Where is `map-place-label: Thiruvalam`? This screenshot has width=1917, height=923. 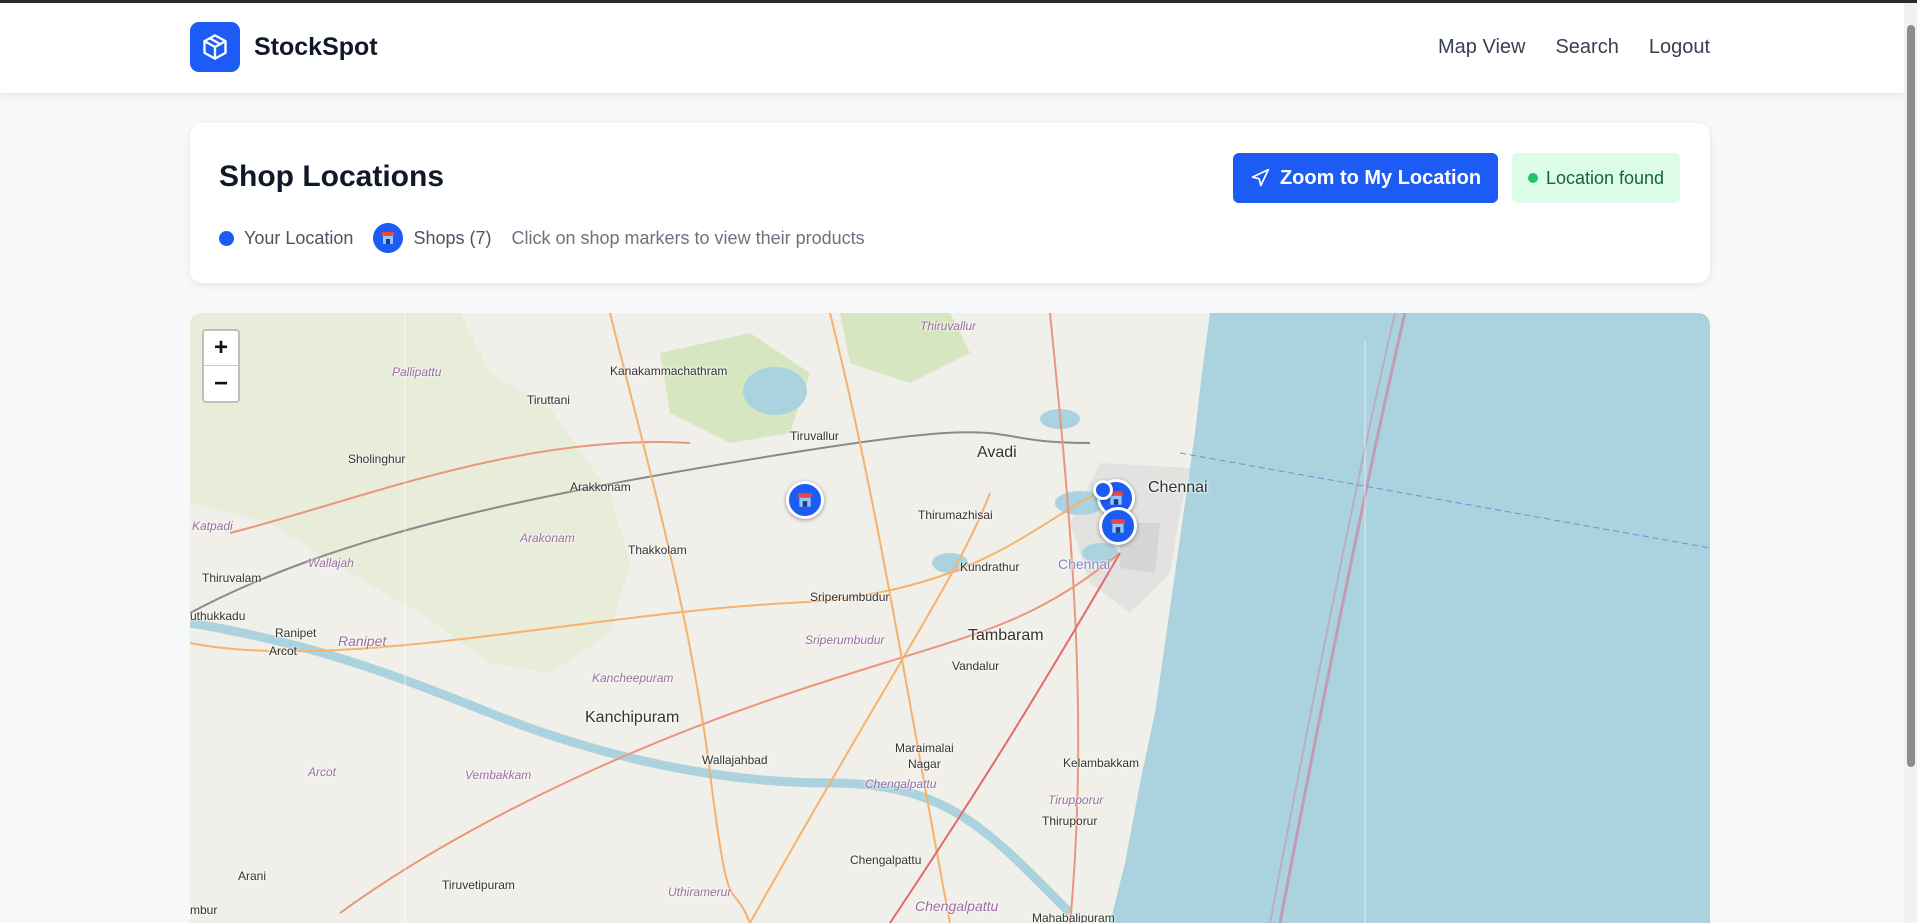
map-place-label: Thiruvalam is located at coordinates (232, 578).